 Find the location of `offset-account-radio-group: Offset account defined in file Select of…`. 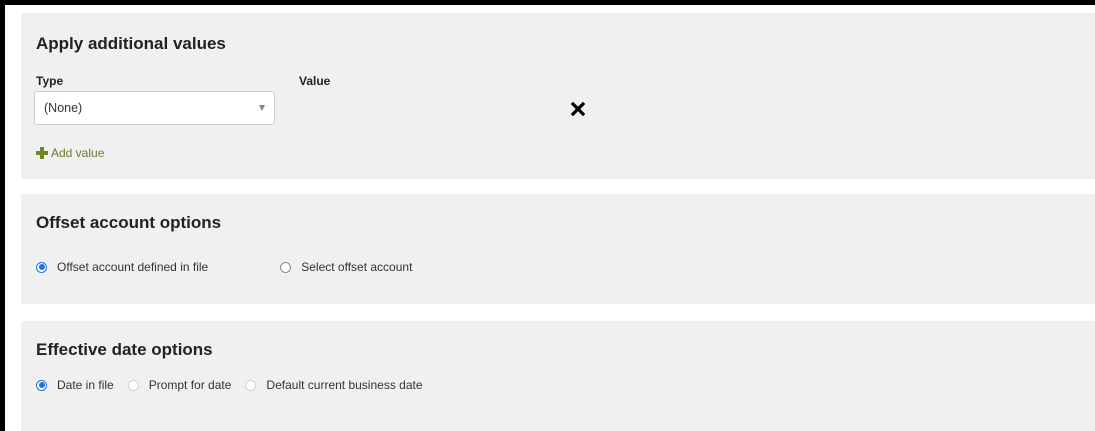

offset-account-radio-group: Offset account defined in file Select of… is located at coordinates (224, 267).